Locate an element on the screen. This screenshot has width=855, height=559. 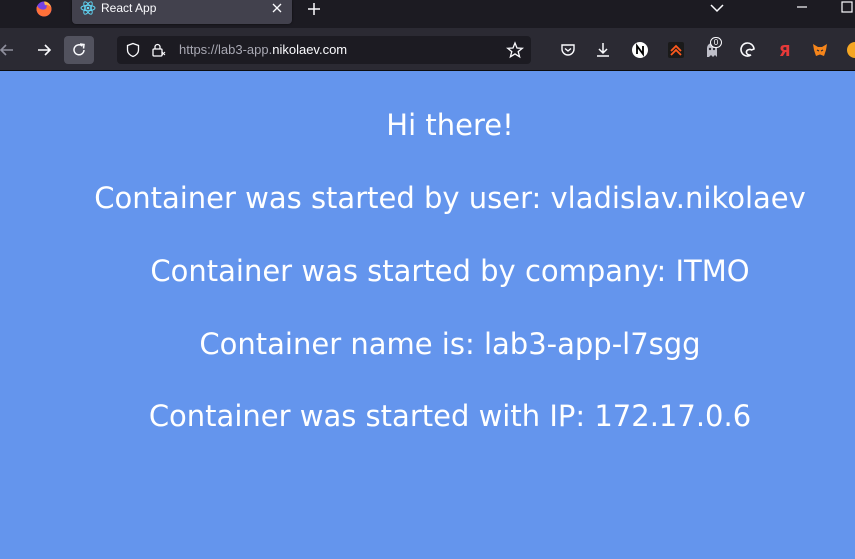
metamask-icon is located at coordinates (820, 50).